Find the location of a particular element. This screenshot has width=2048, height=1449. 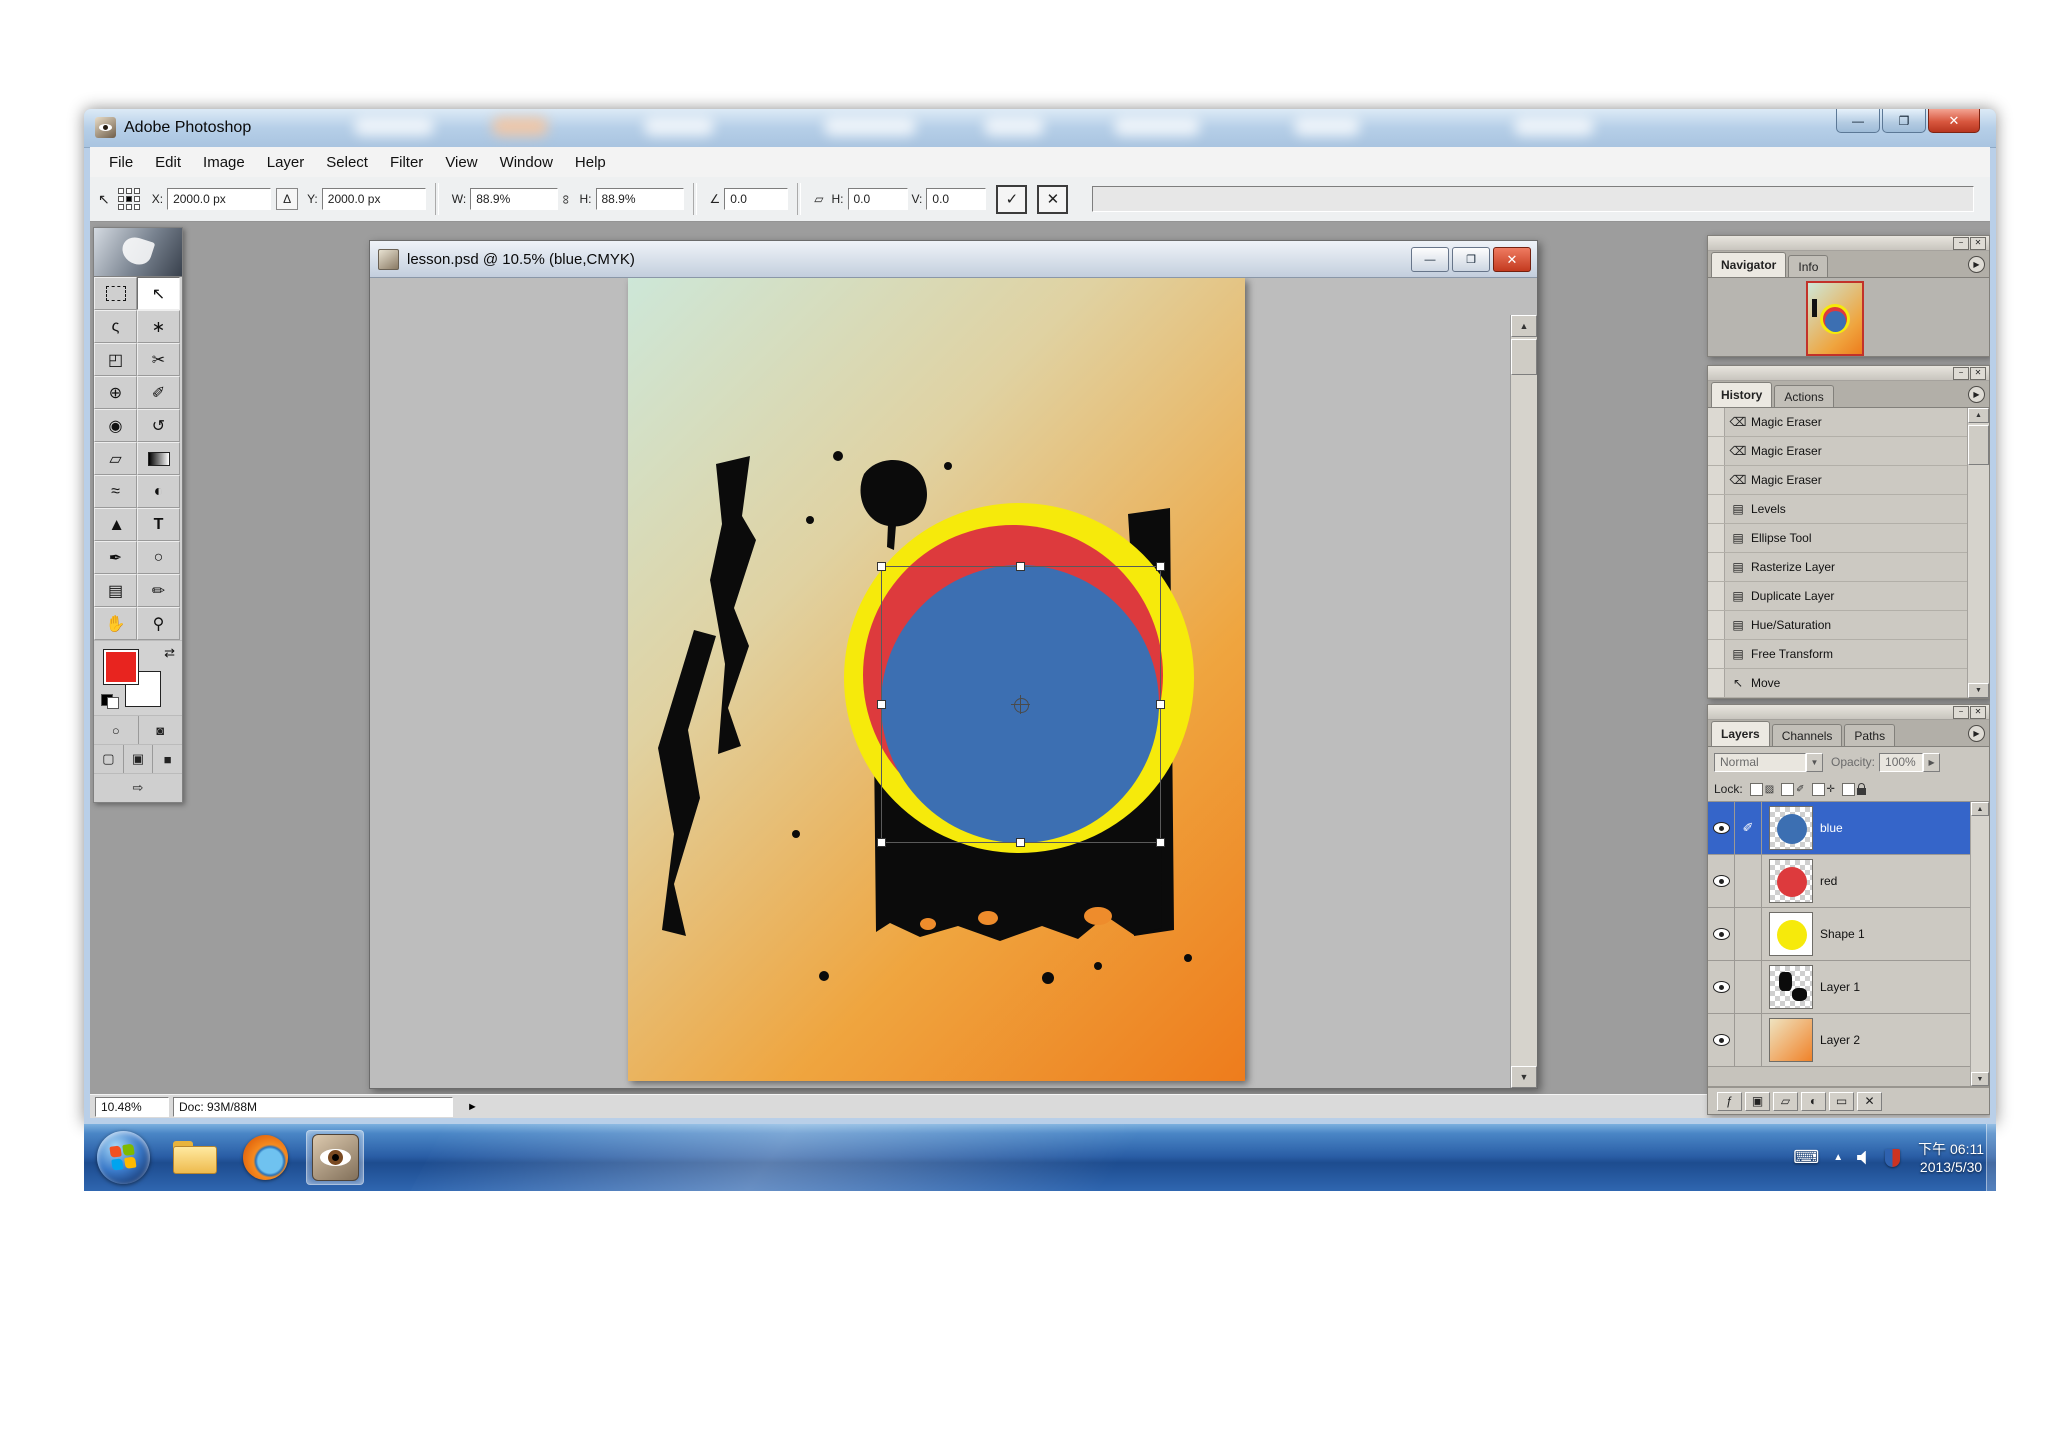

transform-handle-ne is located at coordinates (1160, 566).